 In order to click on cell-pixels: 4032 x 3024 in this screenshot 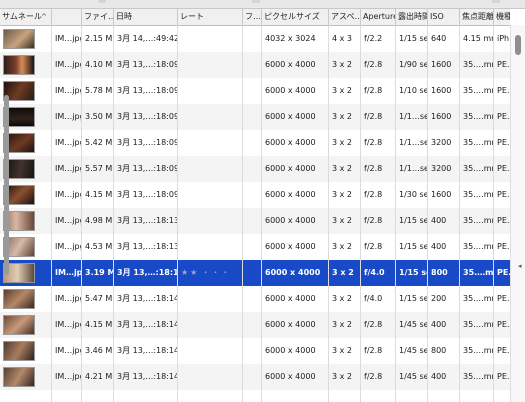, I will do `click(290, 38)`.